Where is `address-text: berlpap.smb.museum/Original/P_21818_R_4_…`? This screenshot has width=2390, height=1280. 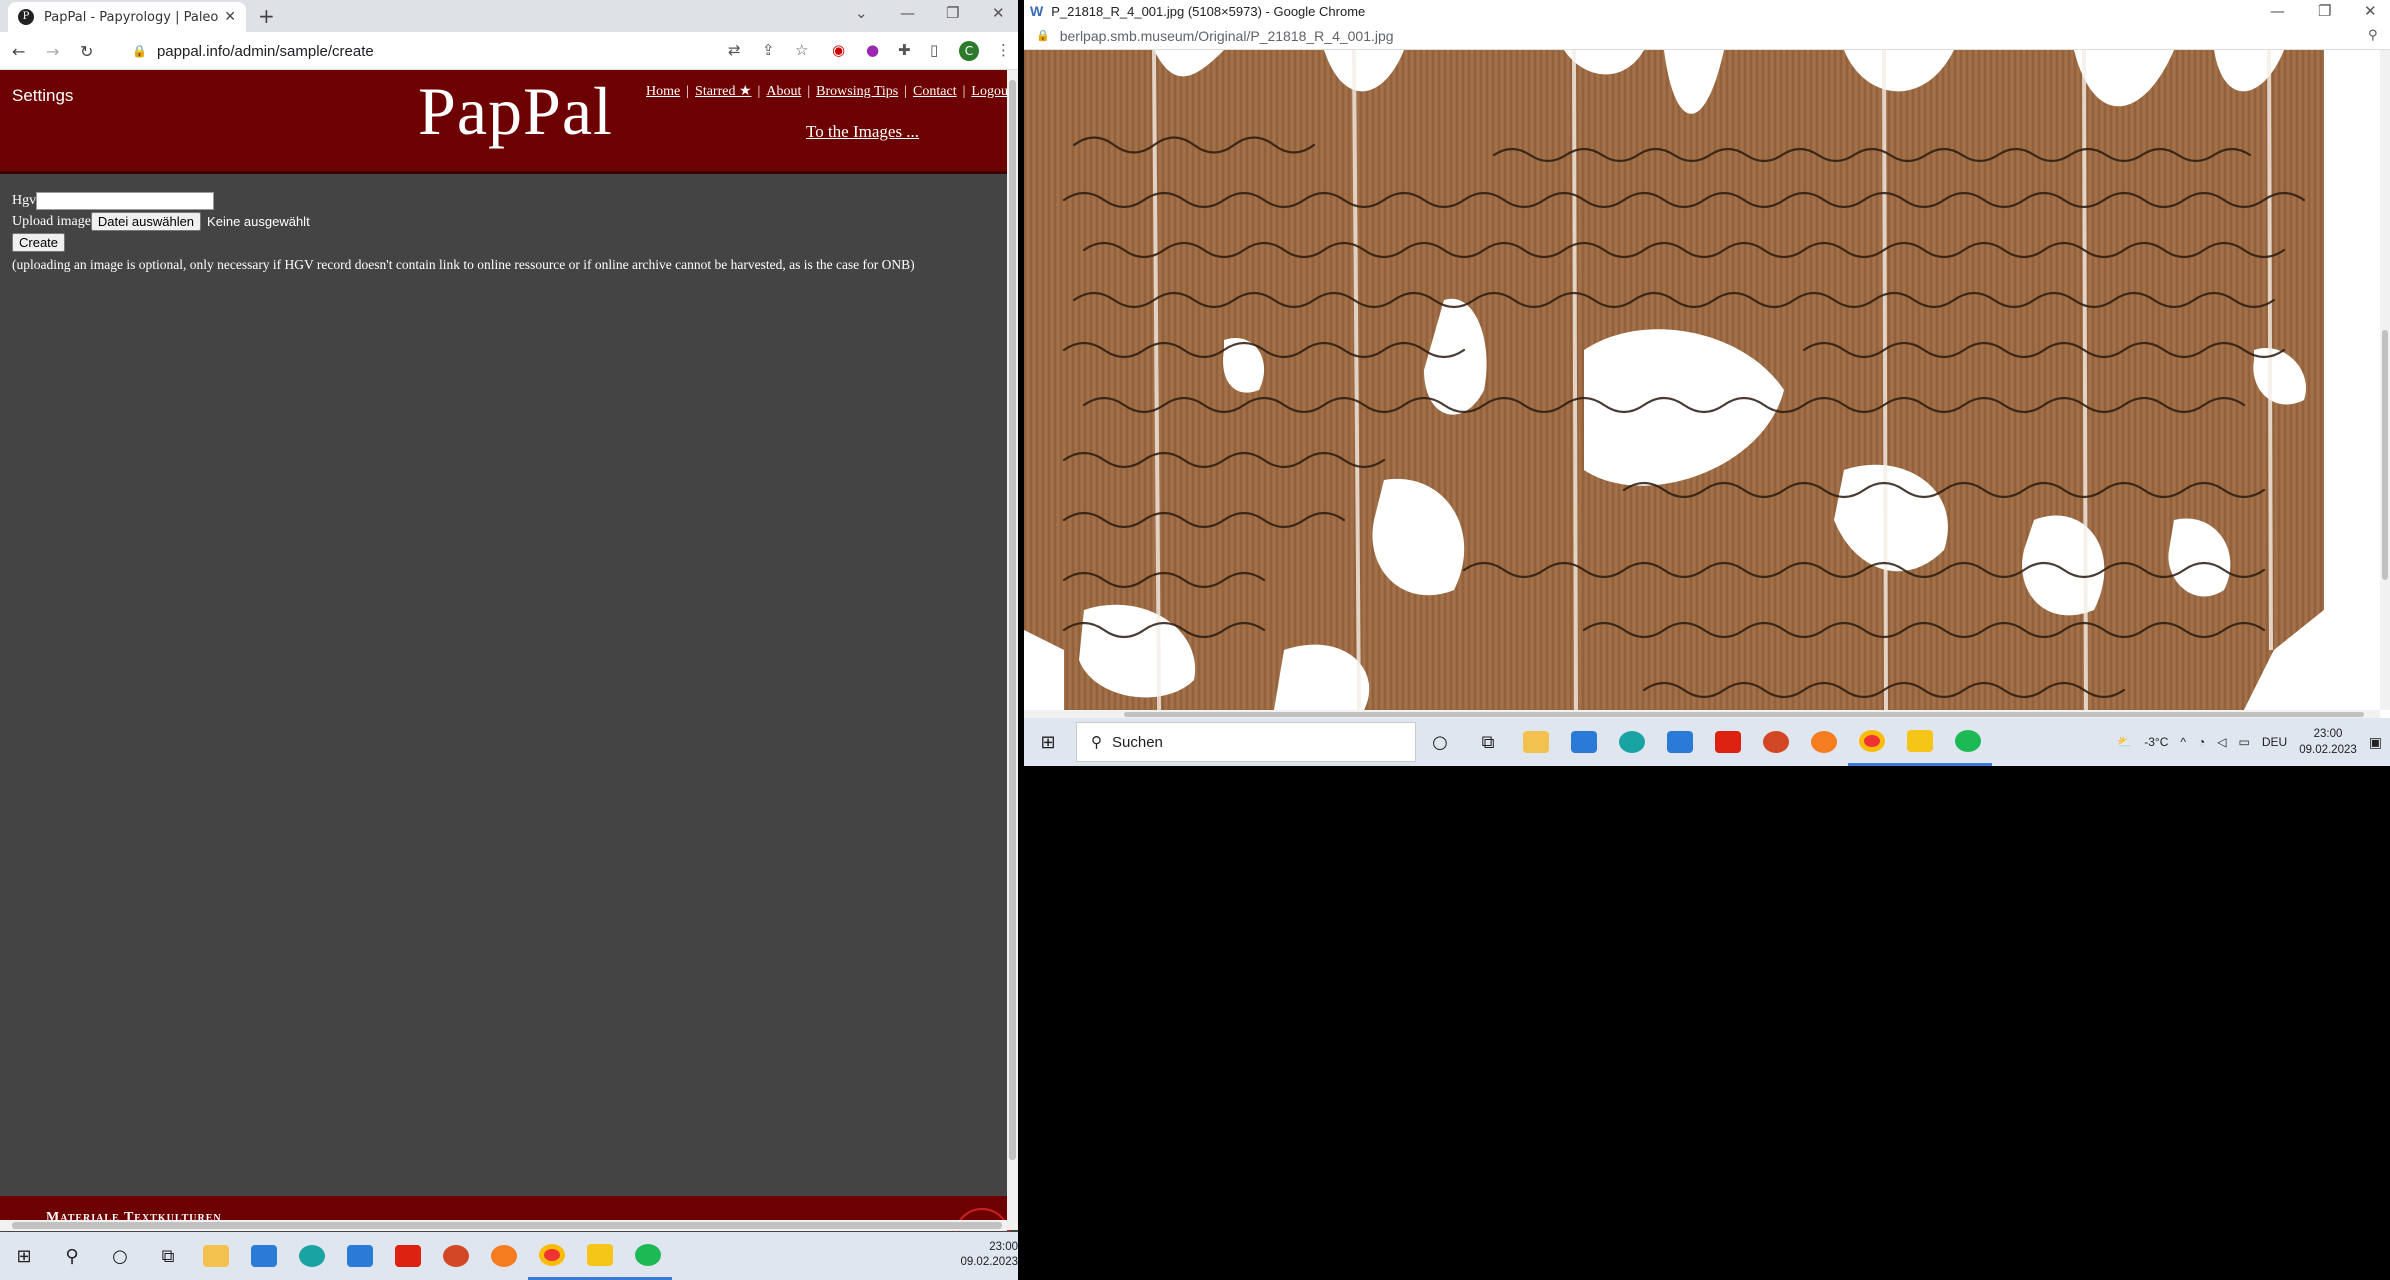
address-text: berlpap.smb.museum/Original/P_21818_R_4_… is located at coordinates (1226, 35).